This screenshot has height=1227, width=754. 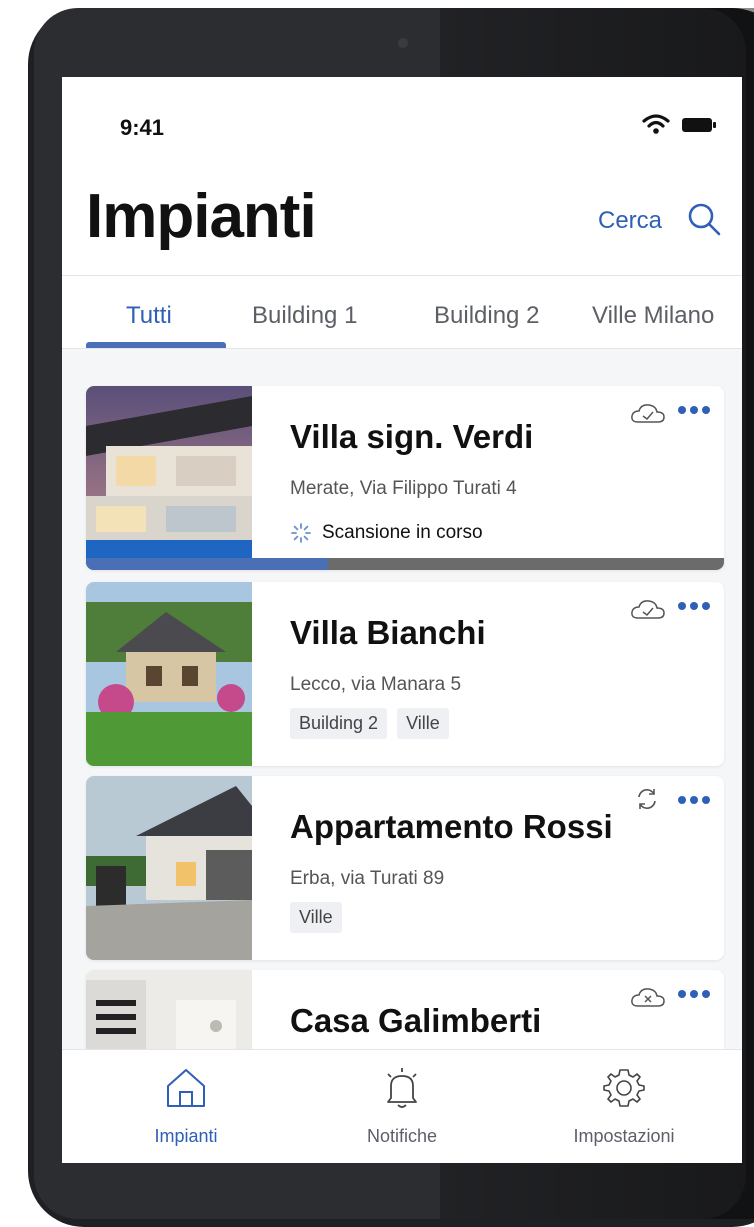 I want to click on front-camera, so click(x=403, y=43).